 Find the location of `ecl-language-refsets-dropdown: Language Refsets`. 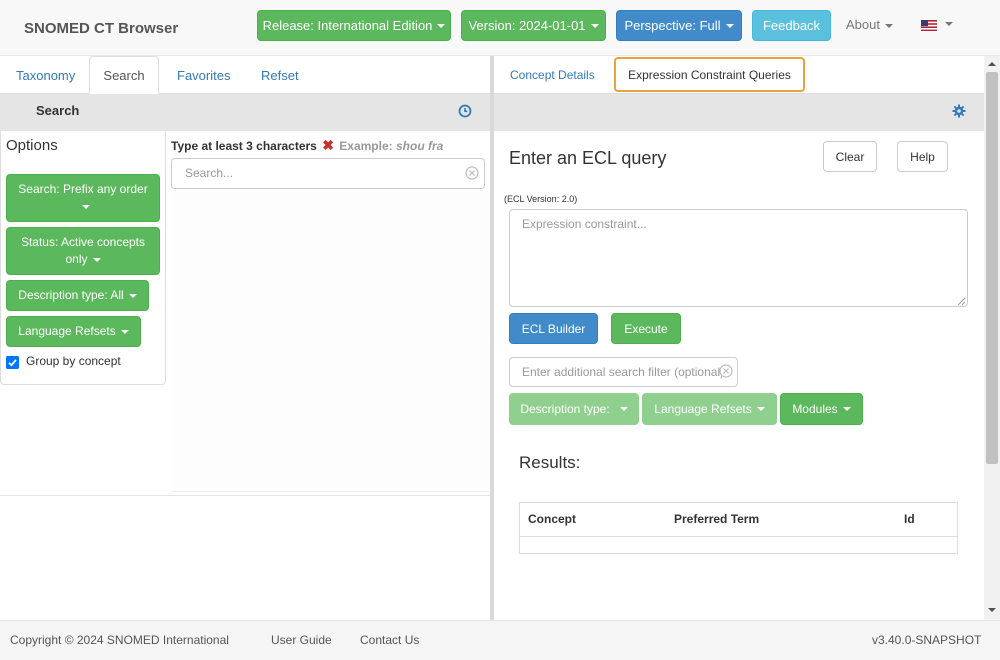

ecl-language-refsets-dropdown: Language Refsets is located at coordinates (709, 409).